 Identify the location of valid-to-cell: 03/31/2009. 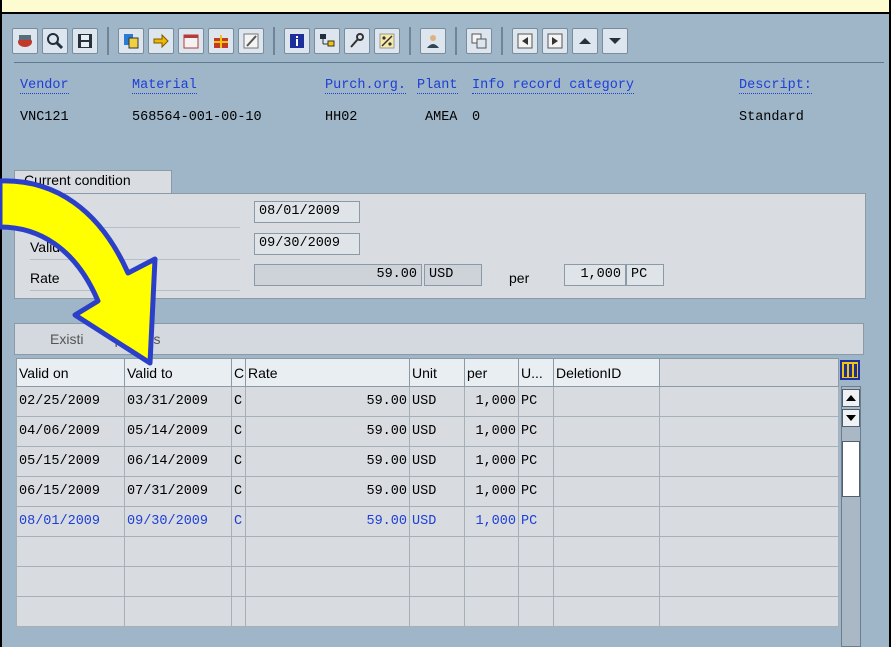
(178, 401).